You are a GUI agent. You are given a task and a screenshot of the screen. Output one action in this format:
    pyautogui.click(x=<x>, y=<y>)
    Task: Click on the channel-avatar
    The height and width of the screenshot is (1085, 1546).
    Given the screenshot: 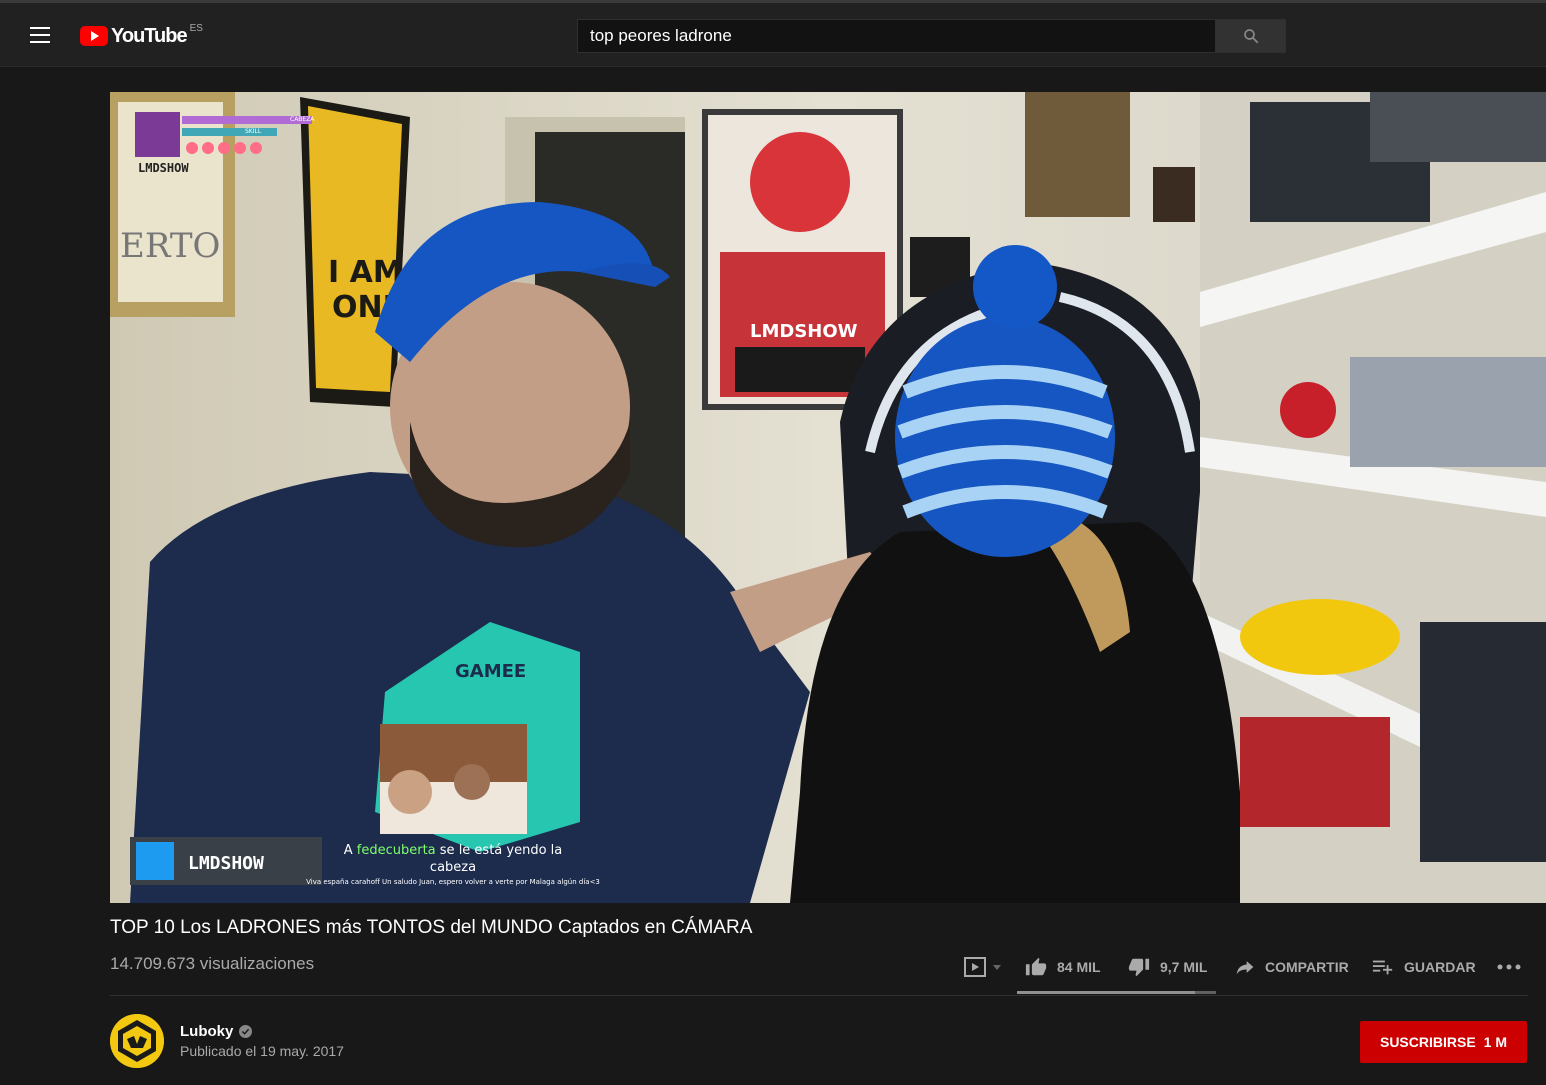 What is the action you would take?
    pyautogui.click(x=137, y=1041)
    